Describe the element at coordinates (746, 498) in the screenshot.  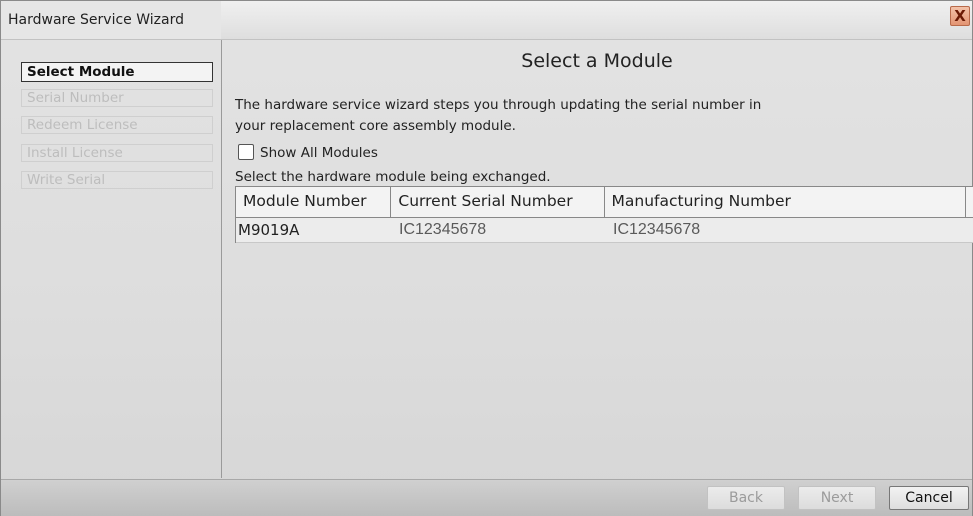
I see `back-button: Back` at that location.